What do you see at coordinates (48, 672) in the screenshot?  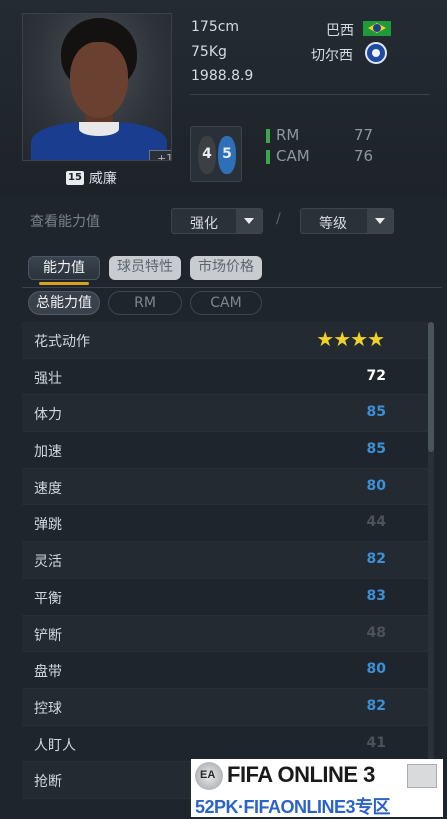 I see `attribute-name: 盘带` at bounding box center [48, 672].